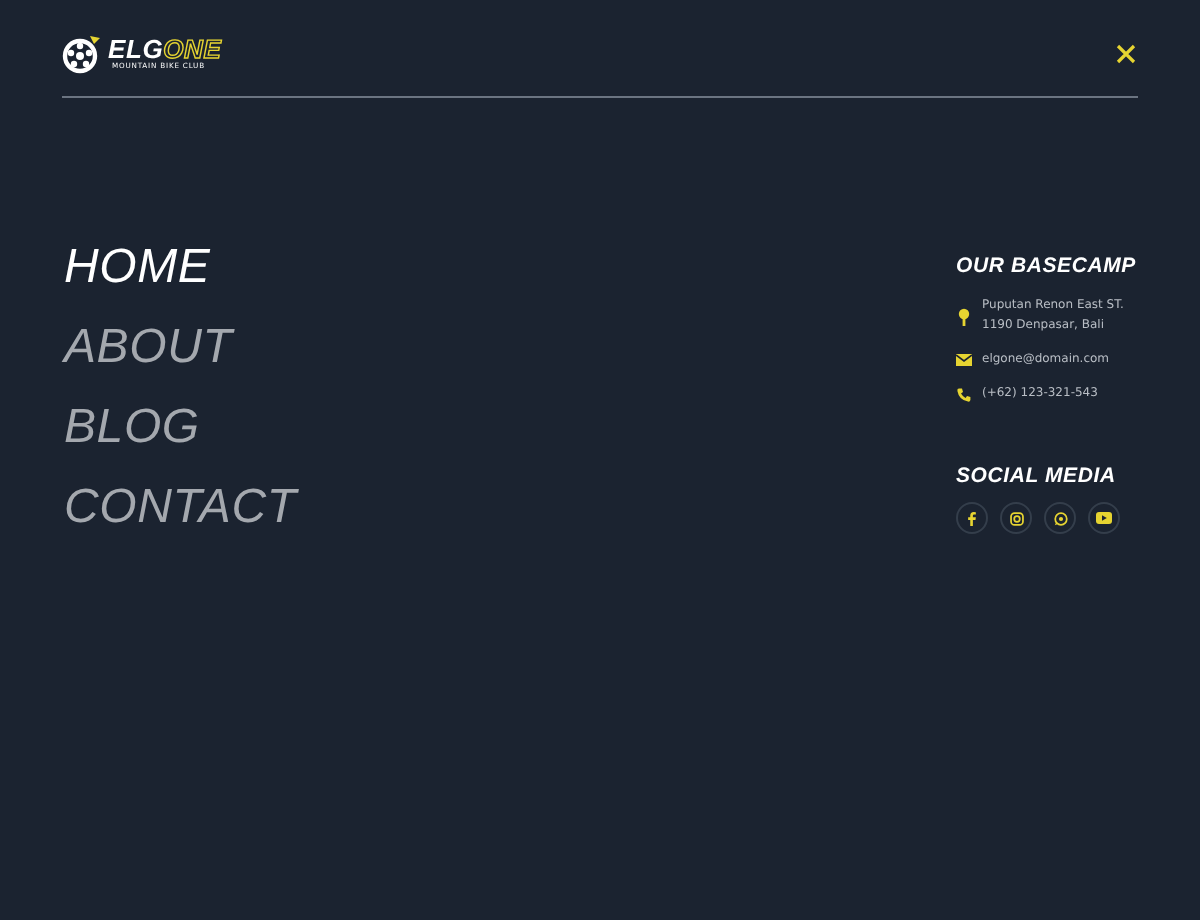  What do you see at coordinates (1047, 266) in the screenshot?
I see `section-heading: OUR BASECAMP` at bounding box center [1047, 266].